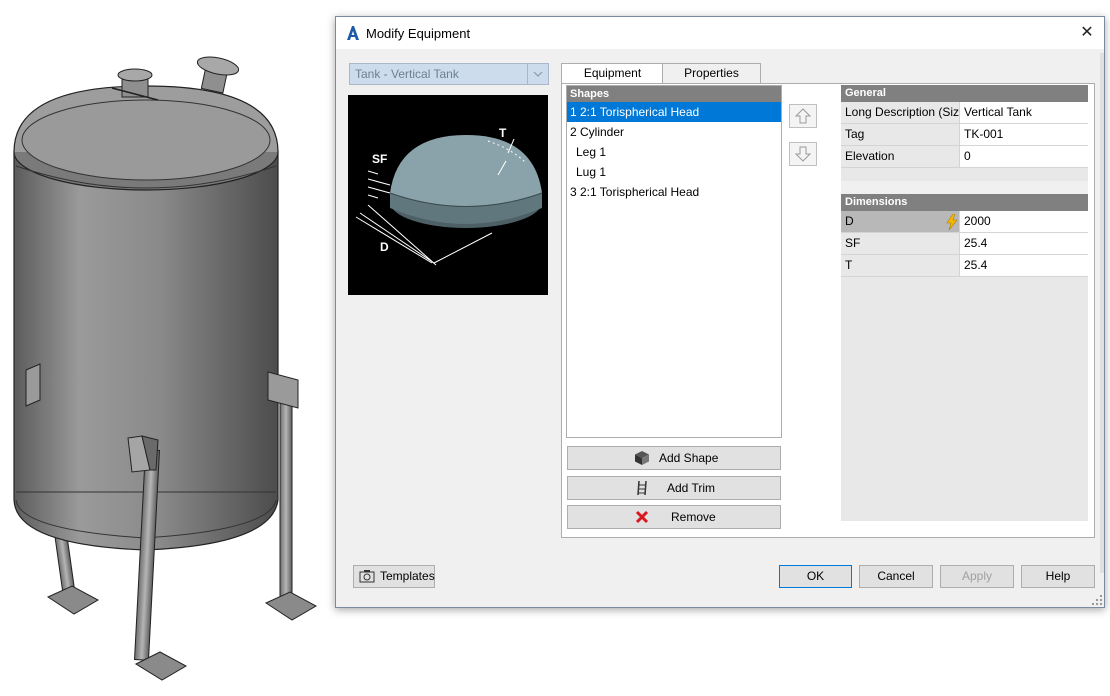 The height and width of the screenshot is (696, 1110). Describe the element at coordinates (353, 33) in the screenshot. I see `autocad-app-icon` at that location.